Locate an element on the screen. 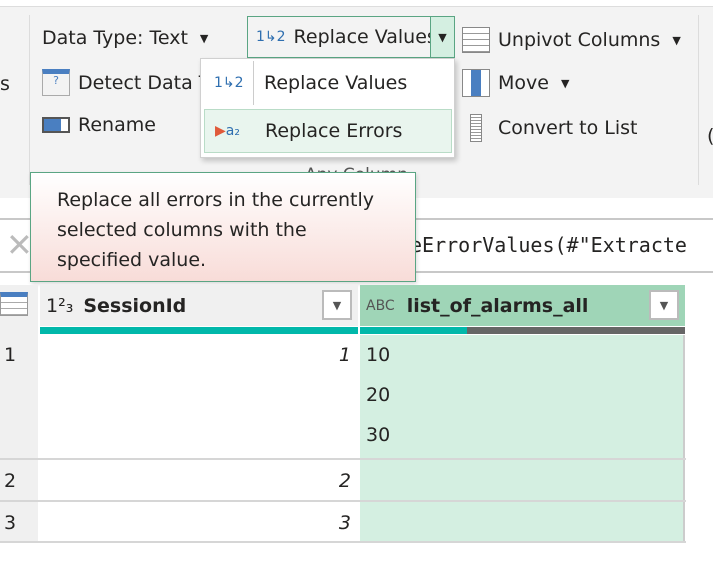 The height and width of the screenshot is (575, 713). partial-label: s is located at coordinates (5, 84).